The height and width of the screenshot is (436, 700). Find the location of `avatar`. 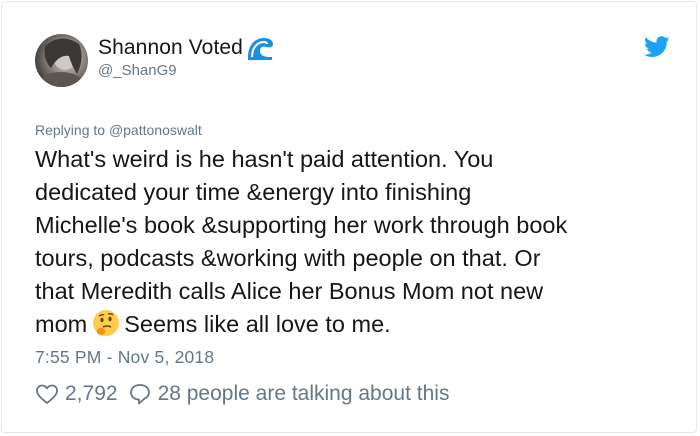

avatar is located at coordinates (61, 60).